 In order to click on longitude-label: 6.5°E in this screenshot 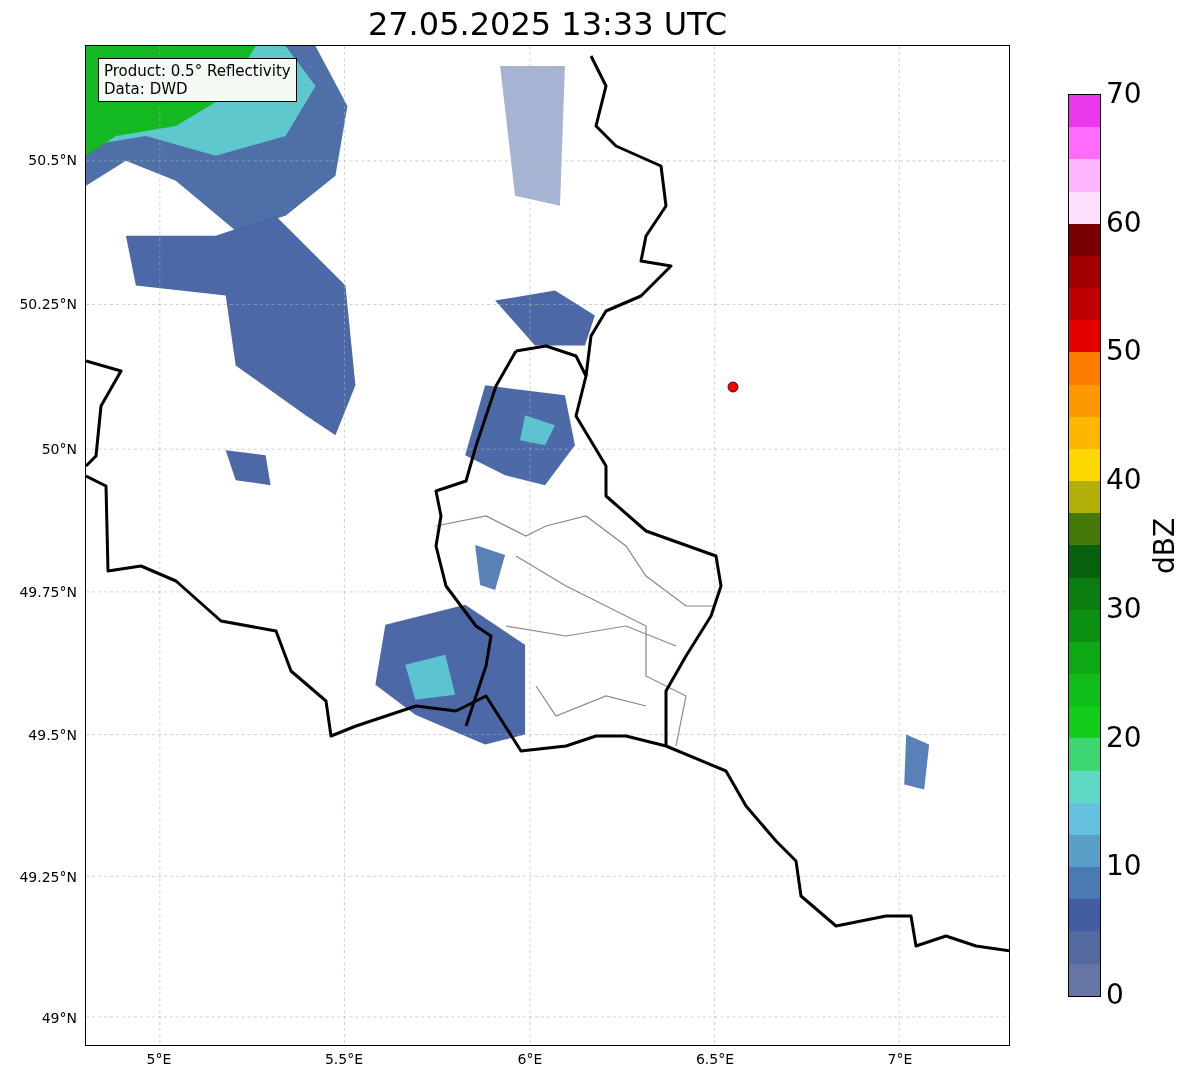, I will do `click(715, 1059)`.